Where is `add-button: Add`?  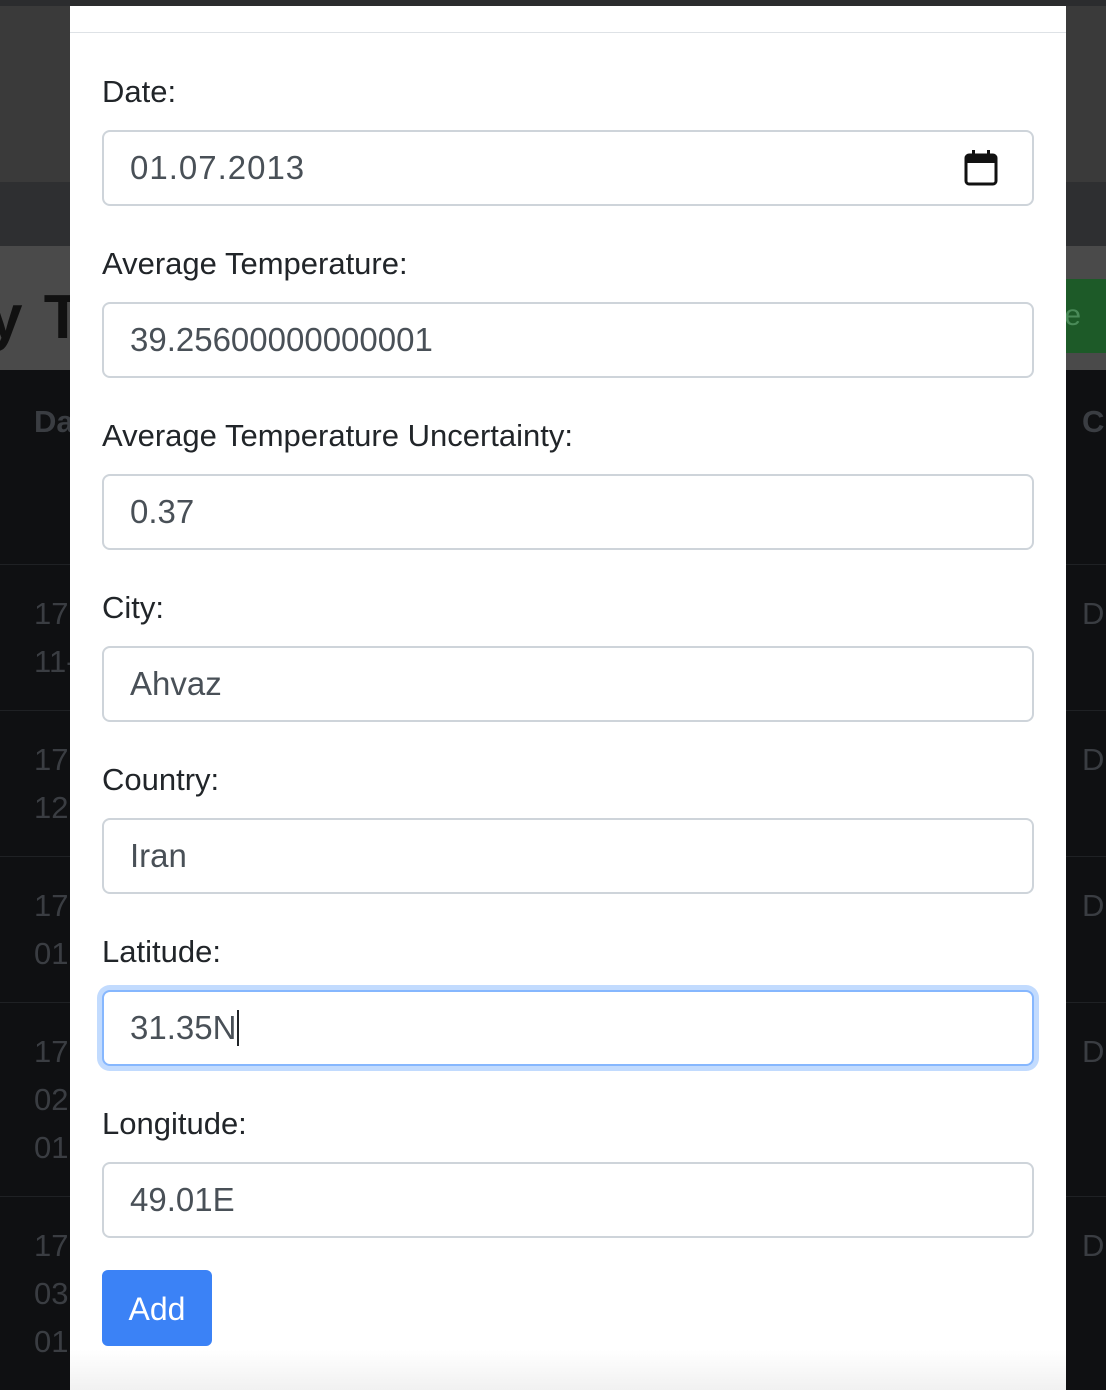
add-button: Add is located at coordinates (157, 1308).